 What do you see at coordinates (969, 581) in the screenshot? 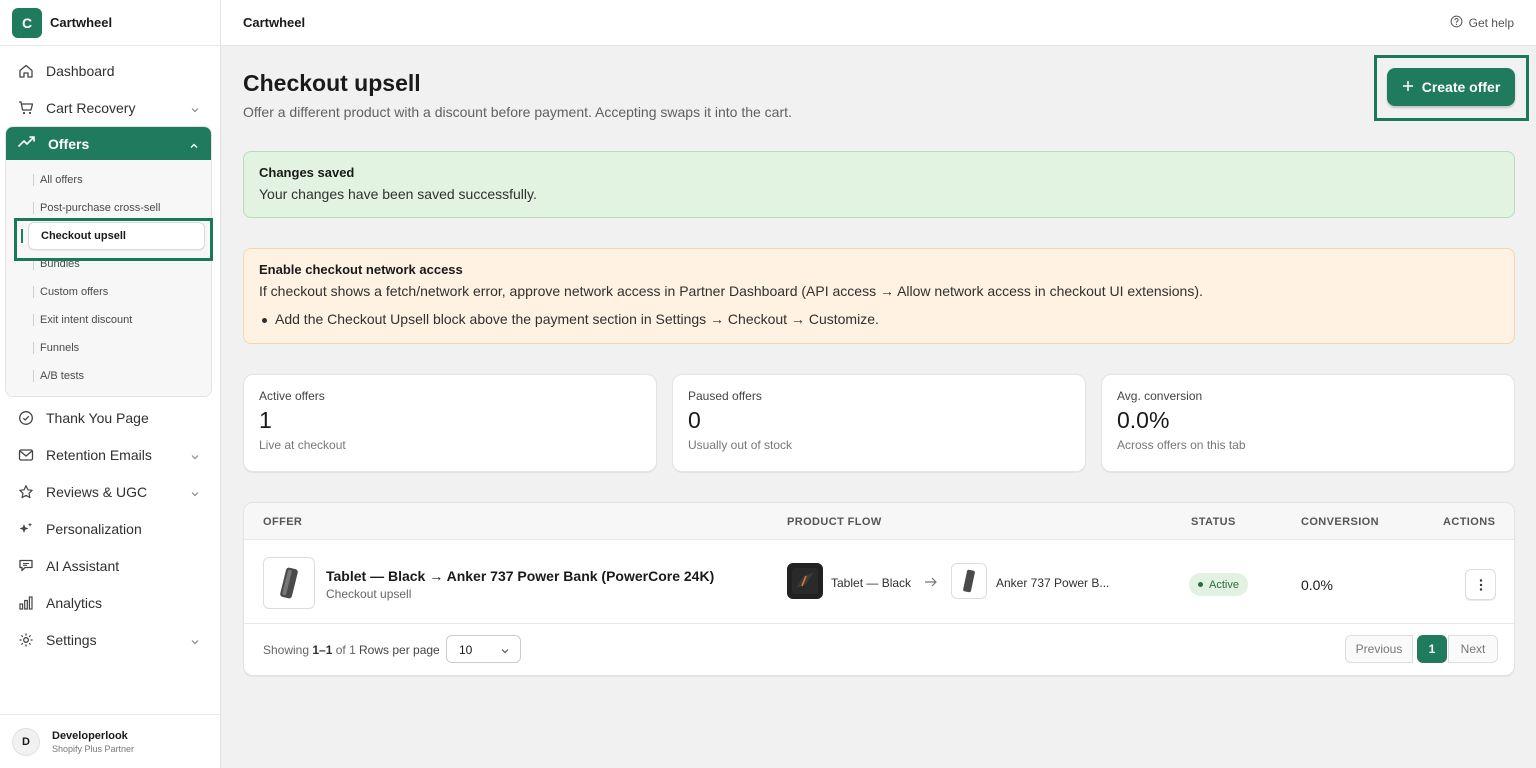
I see `power-bank-thumbnail` at bounding box center [969, 581].